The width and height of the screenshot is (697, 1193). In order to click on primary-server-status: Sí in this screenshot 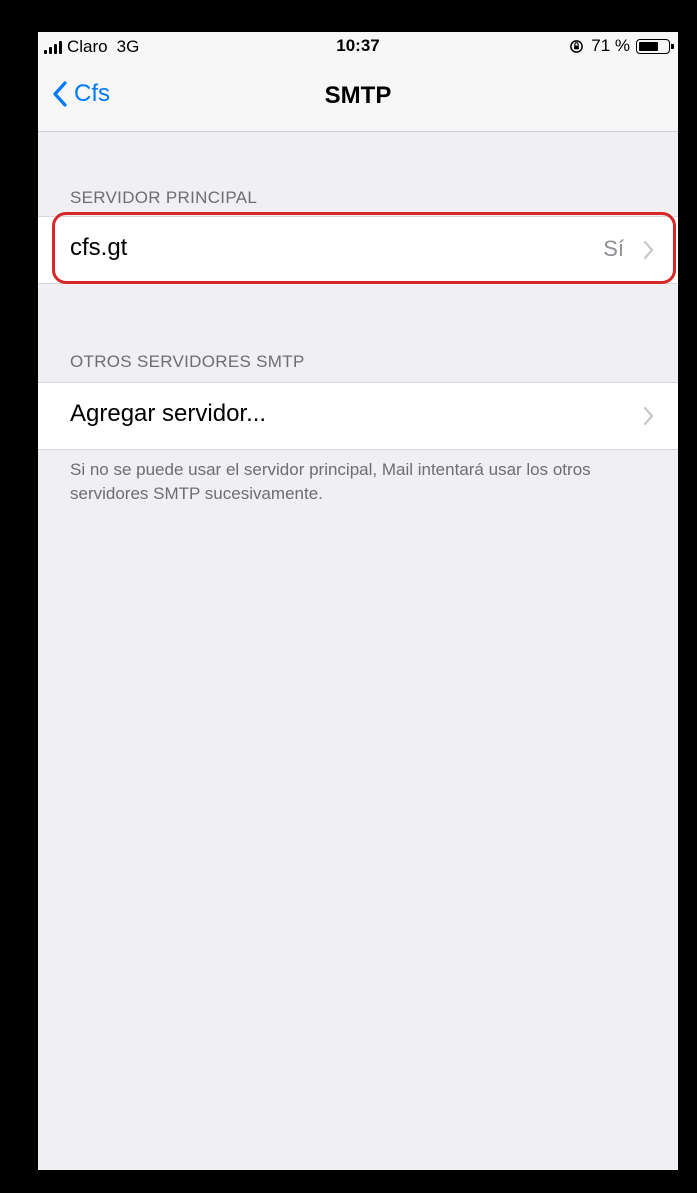, I will do `click(613, 248)`.